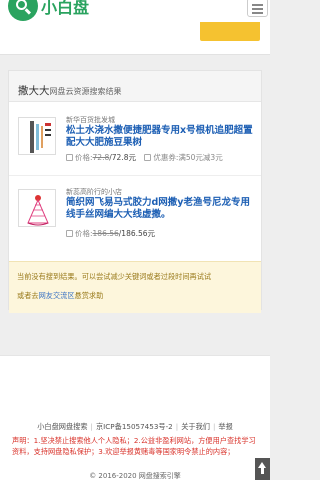 The height and width of the screenshot is (480, 320). What do you see at coordinates (225, 426) in the screenshot?
I see `footer-link-report: 举报` at bounding box center [225, 426].